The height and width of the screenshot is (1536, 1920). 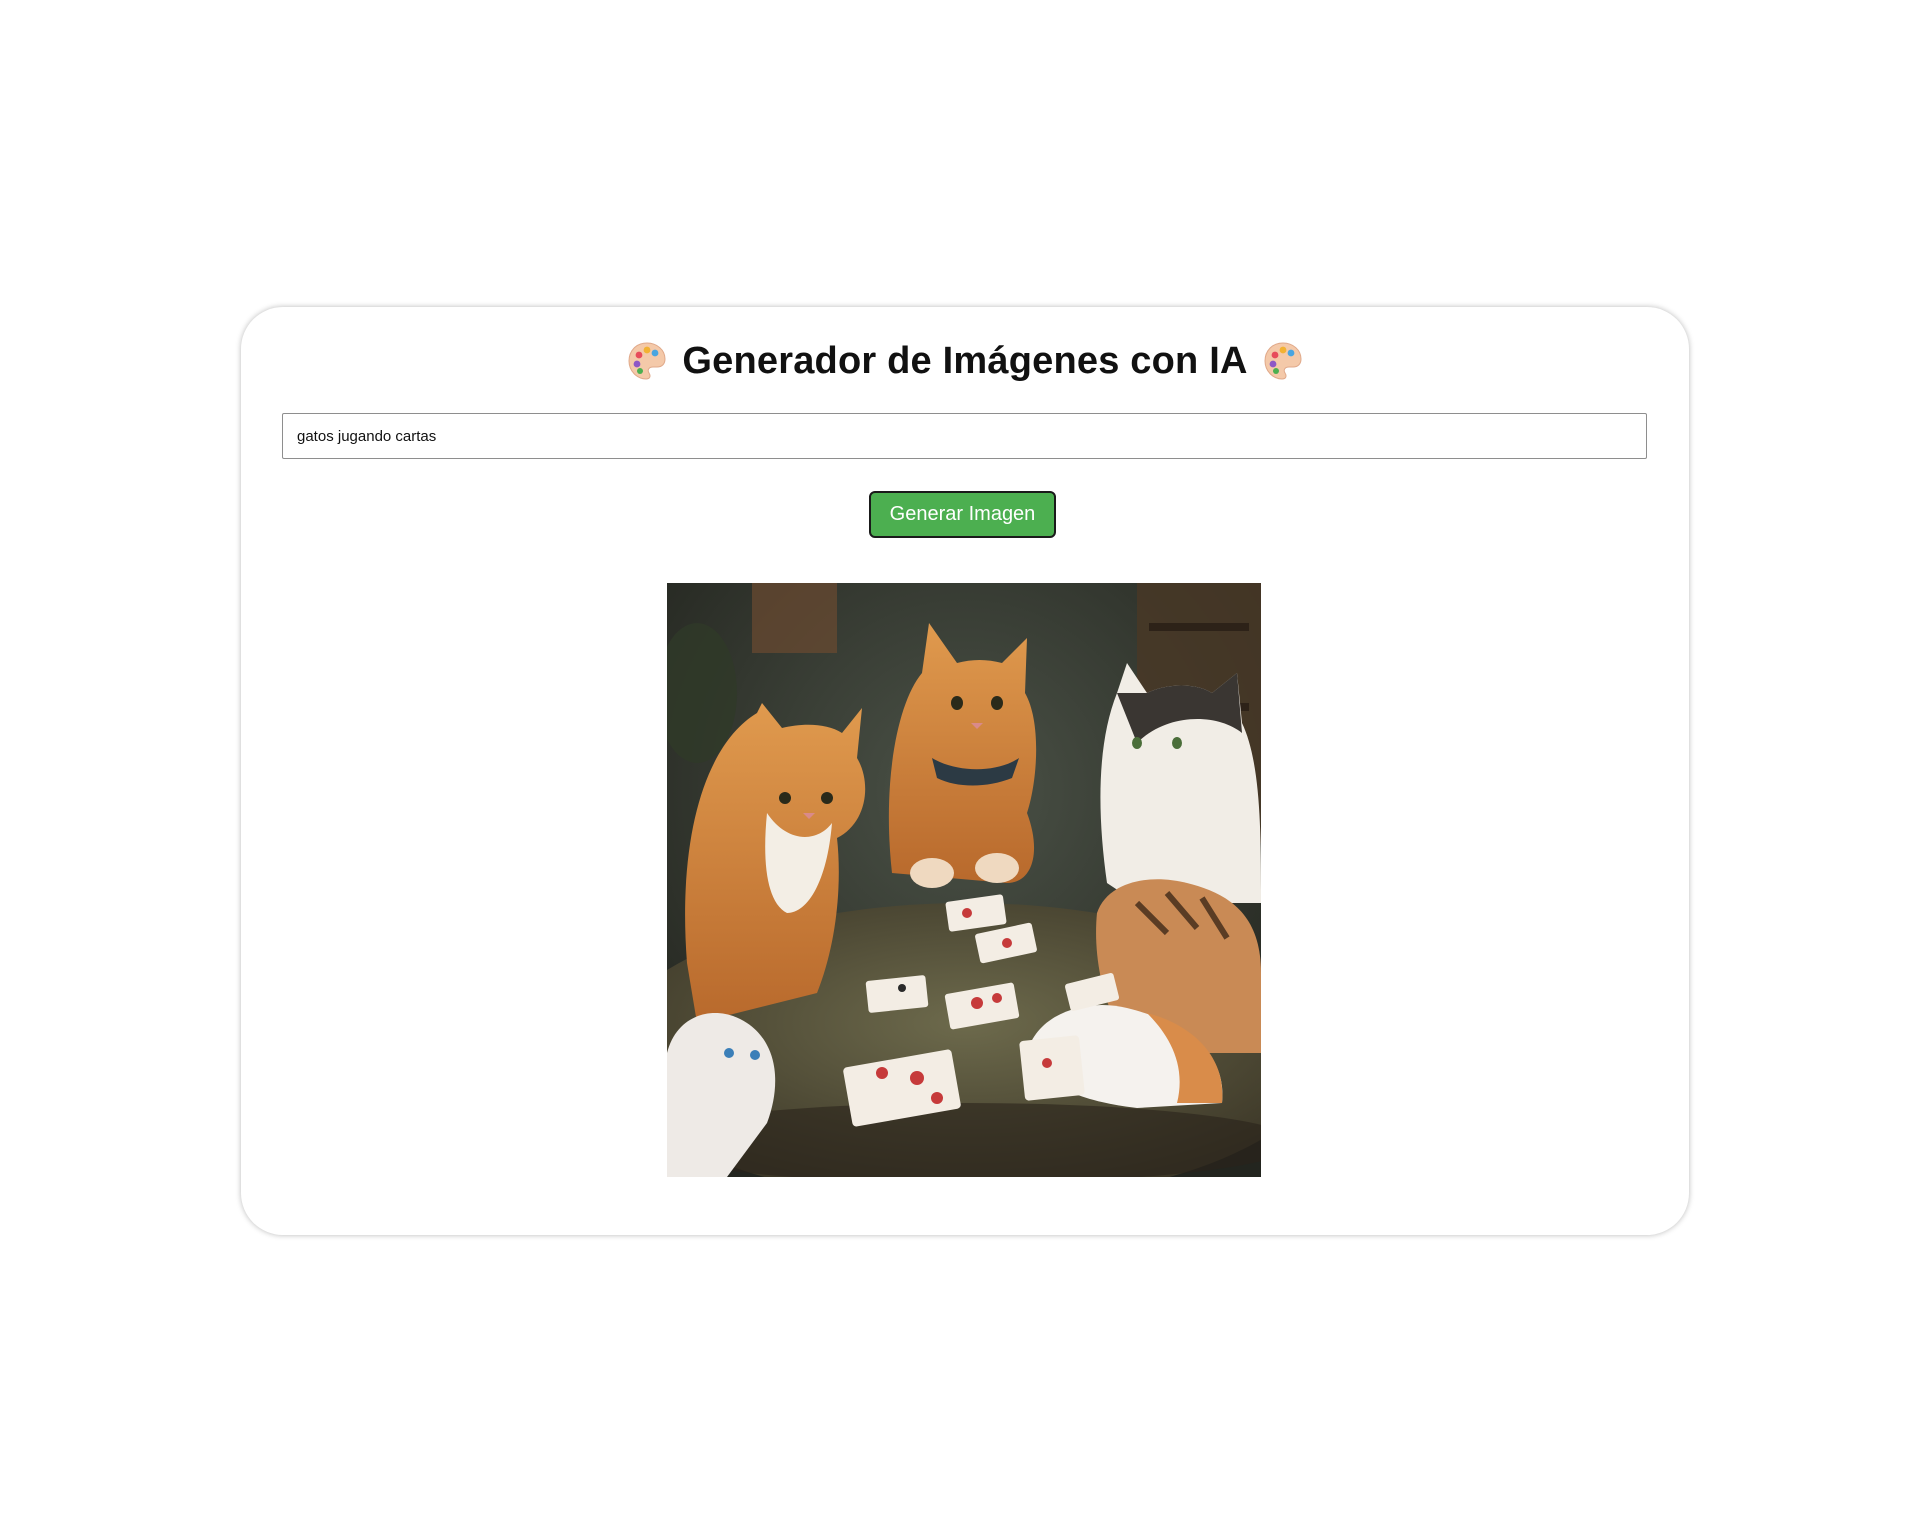 What do you see at coordinates (964, 880) in the screenshot?
I see `generated-image` at bounding box center [964, 880].